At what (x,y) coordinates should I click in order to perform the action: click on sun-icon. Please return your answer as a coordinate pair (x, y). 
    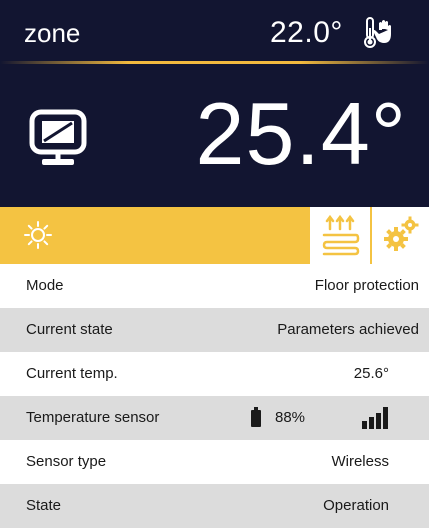
    Looking at the image, I should click on (38, 235).